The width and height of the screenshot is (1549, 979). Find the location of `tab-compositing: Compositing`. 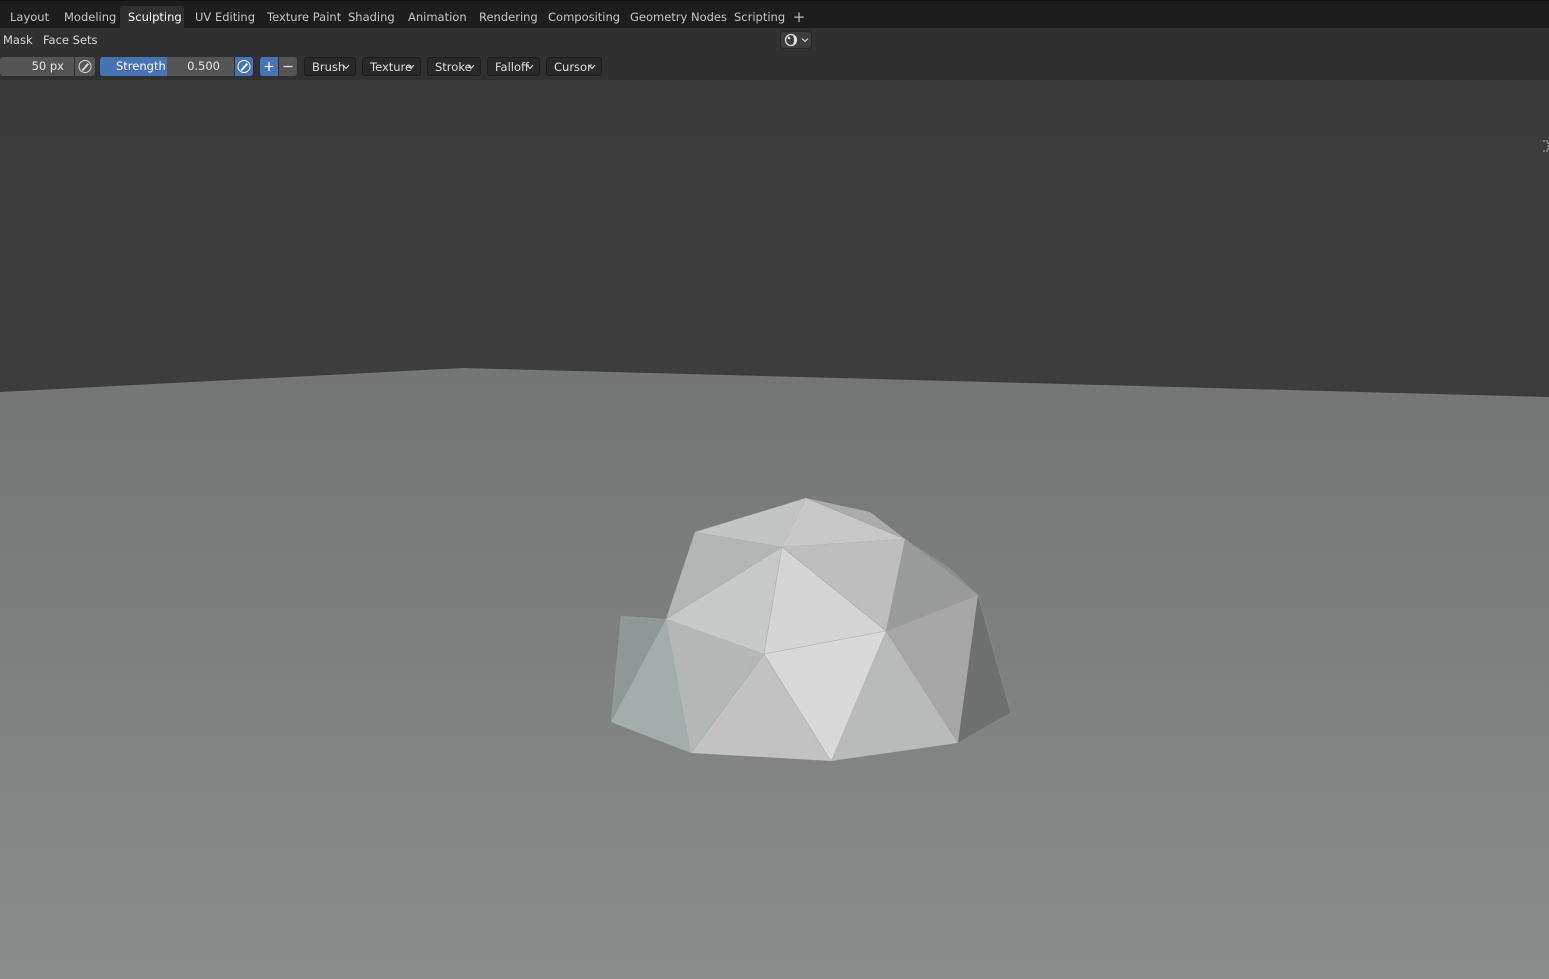

tab-compositing: Compositing is located at coordinates (584, 17).